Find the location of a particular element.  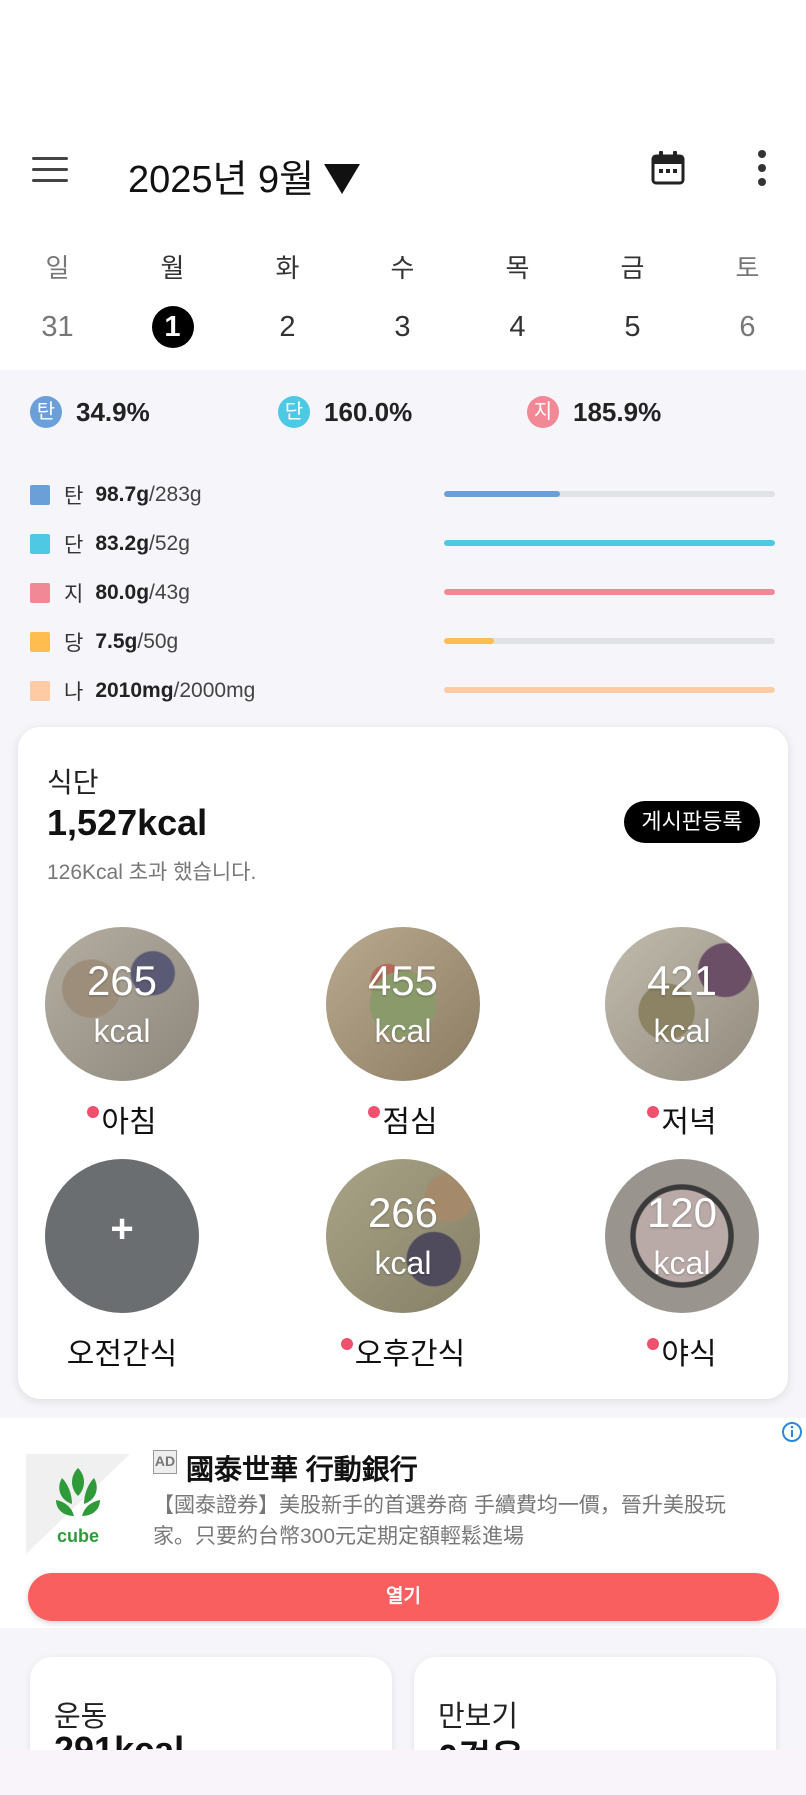

weekday-label: 토 is located at coordinates (747, 268).